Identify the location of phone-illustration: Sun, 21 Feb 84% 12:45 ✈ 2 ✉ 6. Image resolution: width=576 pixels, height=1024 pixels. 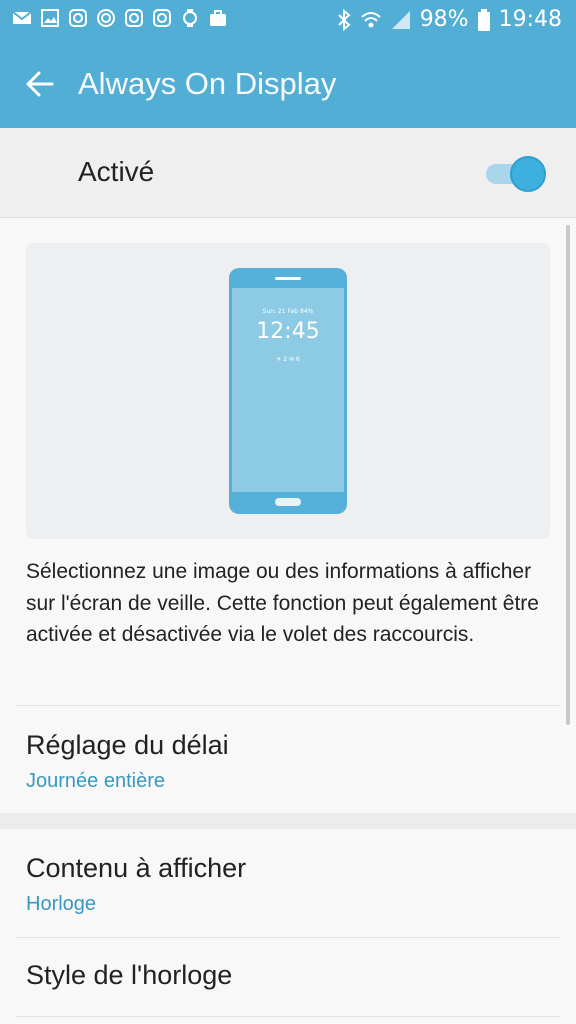
(288, 391).